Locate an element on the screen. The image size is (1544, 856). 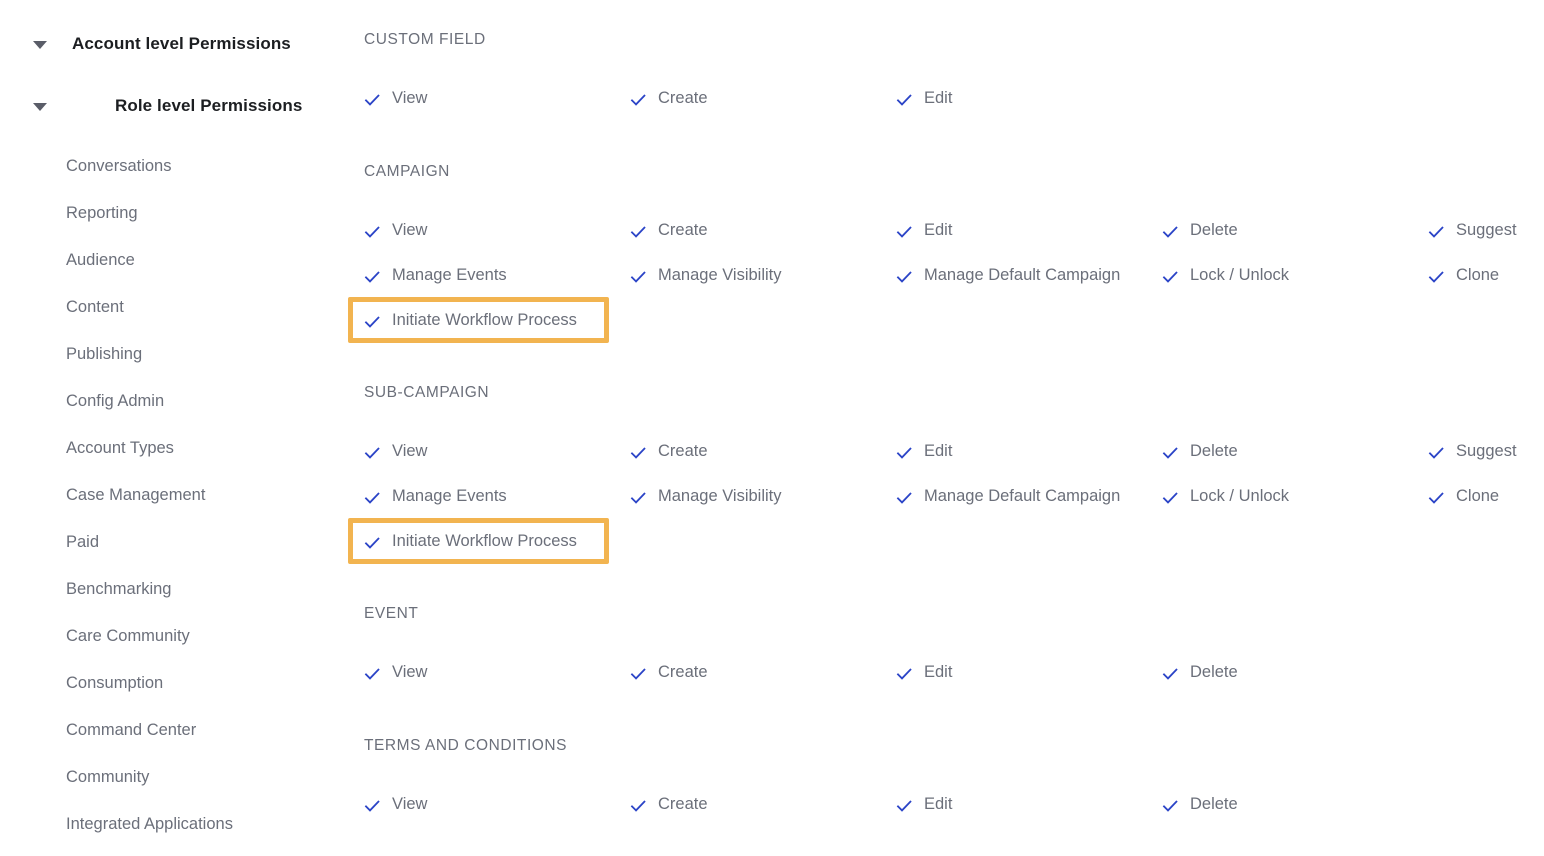
sidebar-item-integrated-applications: Integrated Applications is located at coordinates (175, 824).